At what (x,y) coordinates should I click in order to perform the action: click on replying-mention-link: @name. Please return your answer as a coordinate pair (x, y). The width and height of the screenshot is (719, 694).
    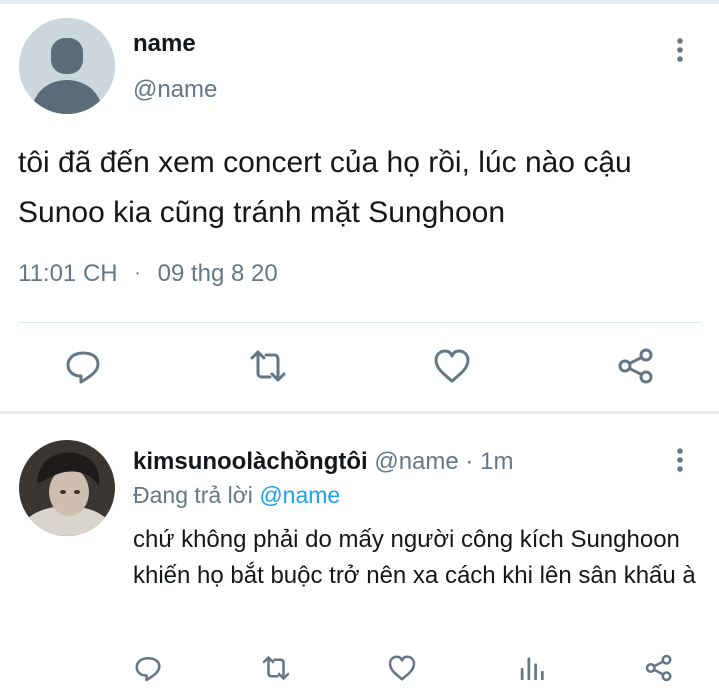
    Looking at the image, I should click on (299, 495).